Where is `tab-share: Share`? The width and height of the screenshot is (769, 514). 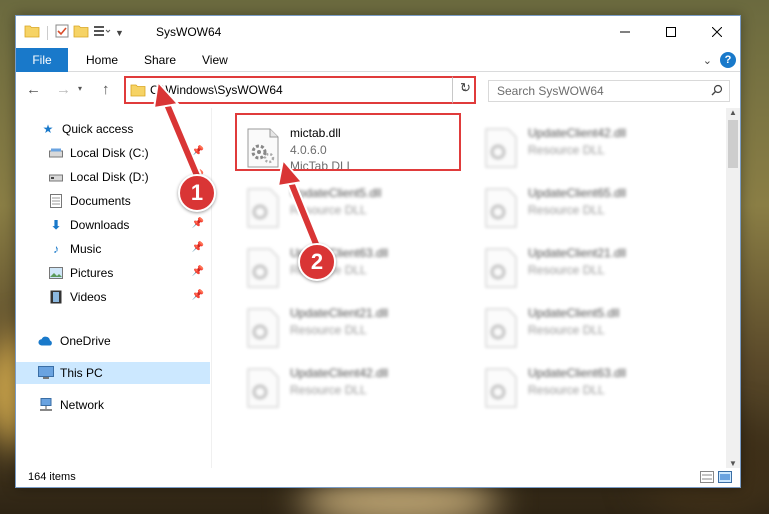 tab-share: Share is located at coordinates (160, 60).